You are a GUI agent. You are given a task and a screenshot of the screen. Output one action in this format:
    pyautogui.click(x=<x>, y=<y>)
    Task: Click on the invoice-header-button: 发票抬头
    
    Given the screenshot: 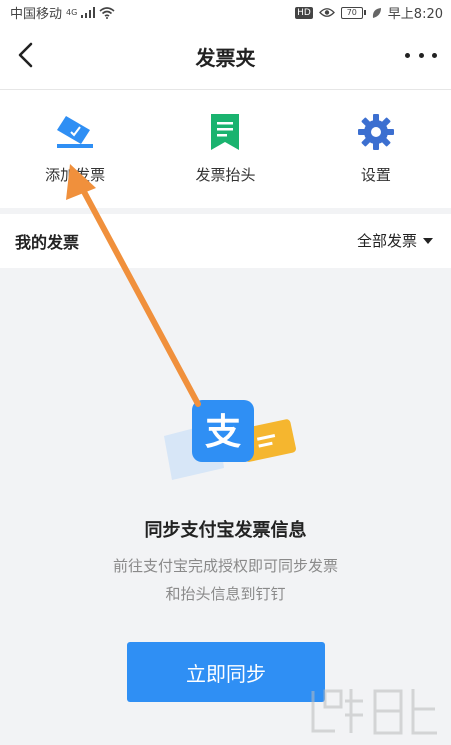 What is the action you would take?
    pyautogui.click(x=225, y=149)
    